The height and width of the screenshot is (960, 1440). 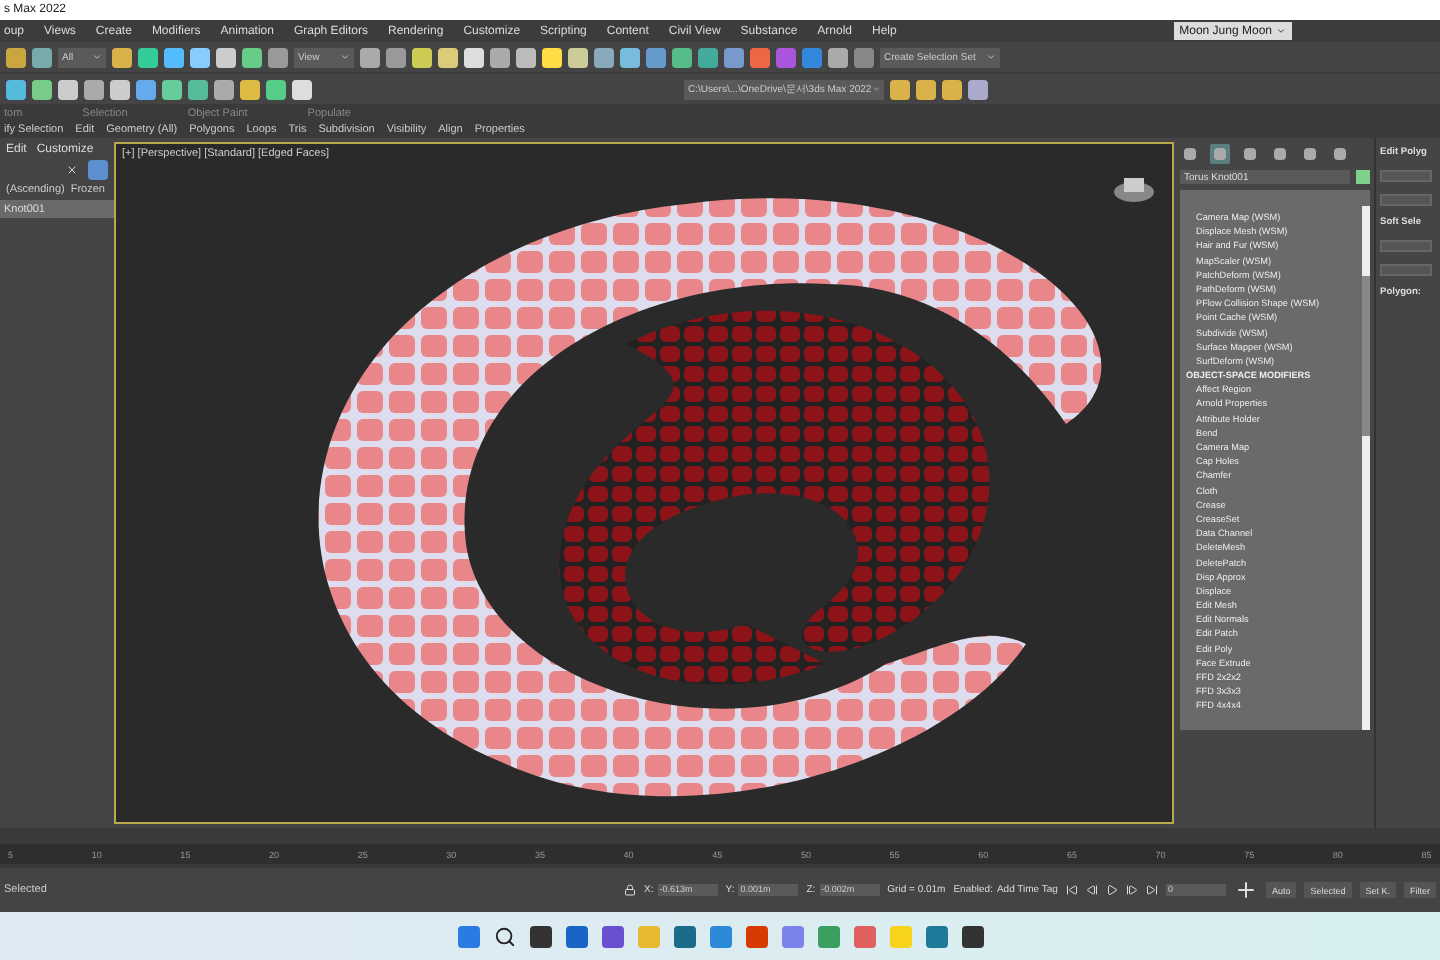 What do you see at coordinates (1366, 356) in the screenshot?
I see `scroll-thumb` at bounding box center [1366, 356].